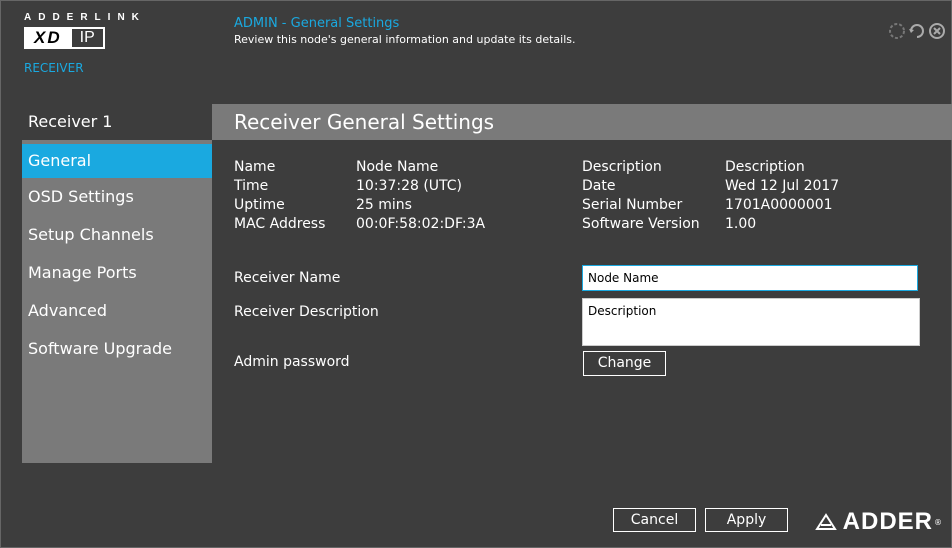 This screenshot has width=952, height=548. Describe the element at coordinates (746, 520) in the screenshot. I see `apply-button: Apply` at that location.